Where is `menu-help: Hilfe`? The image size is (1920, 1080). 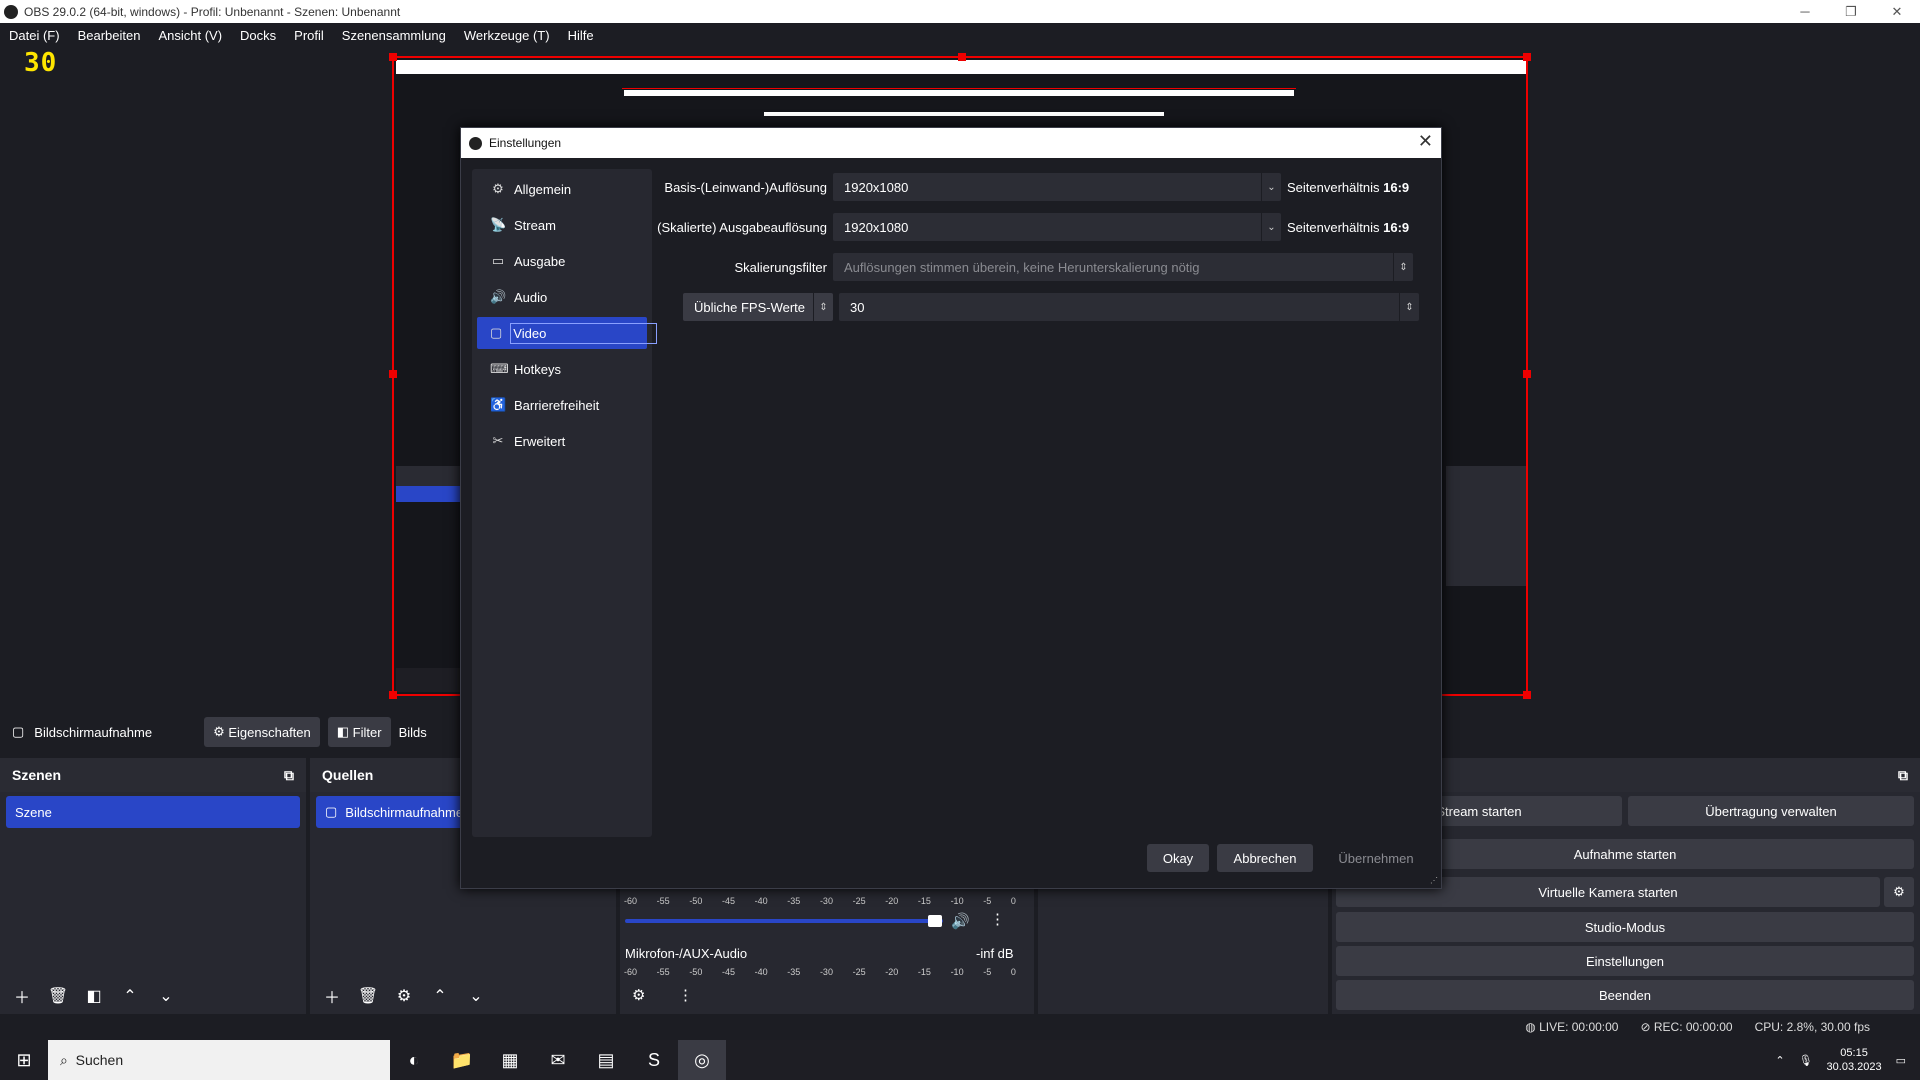
menu-help: Hilfe is located at coordinates (581, 35).